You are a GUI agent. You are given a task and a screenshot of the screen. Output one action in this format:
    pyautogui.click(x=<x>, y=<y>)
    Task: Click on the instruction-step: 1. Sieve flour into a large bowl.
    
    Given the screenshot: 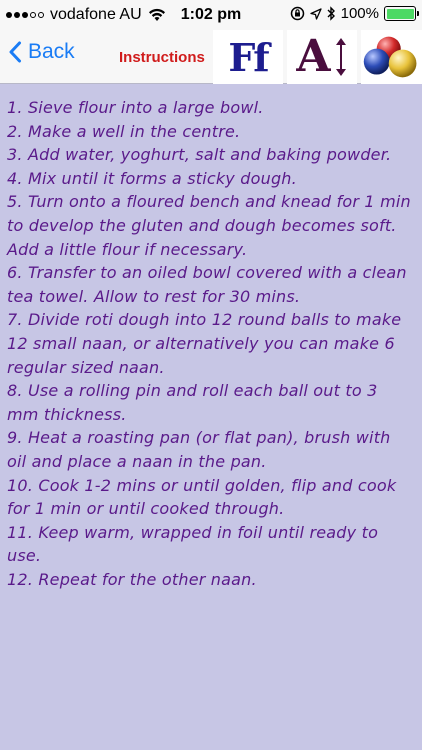 What is the action you would take?
    pyautogui.click(x=135, y=107)
    